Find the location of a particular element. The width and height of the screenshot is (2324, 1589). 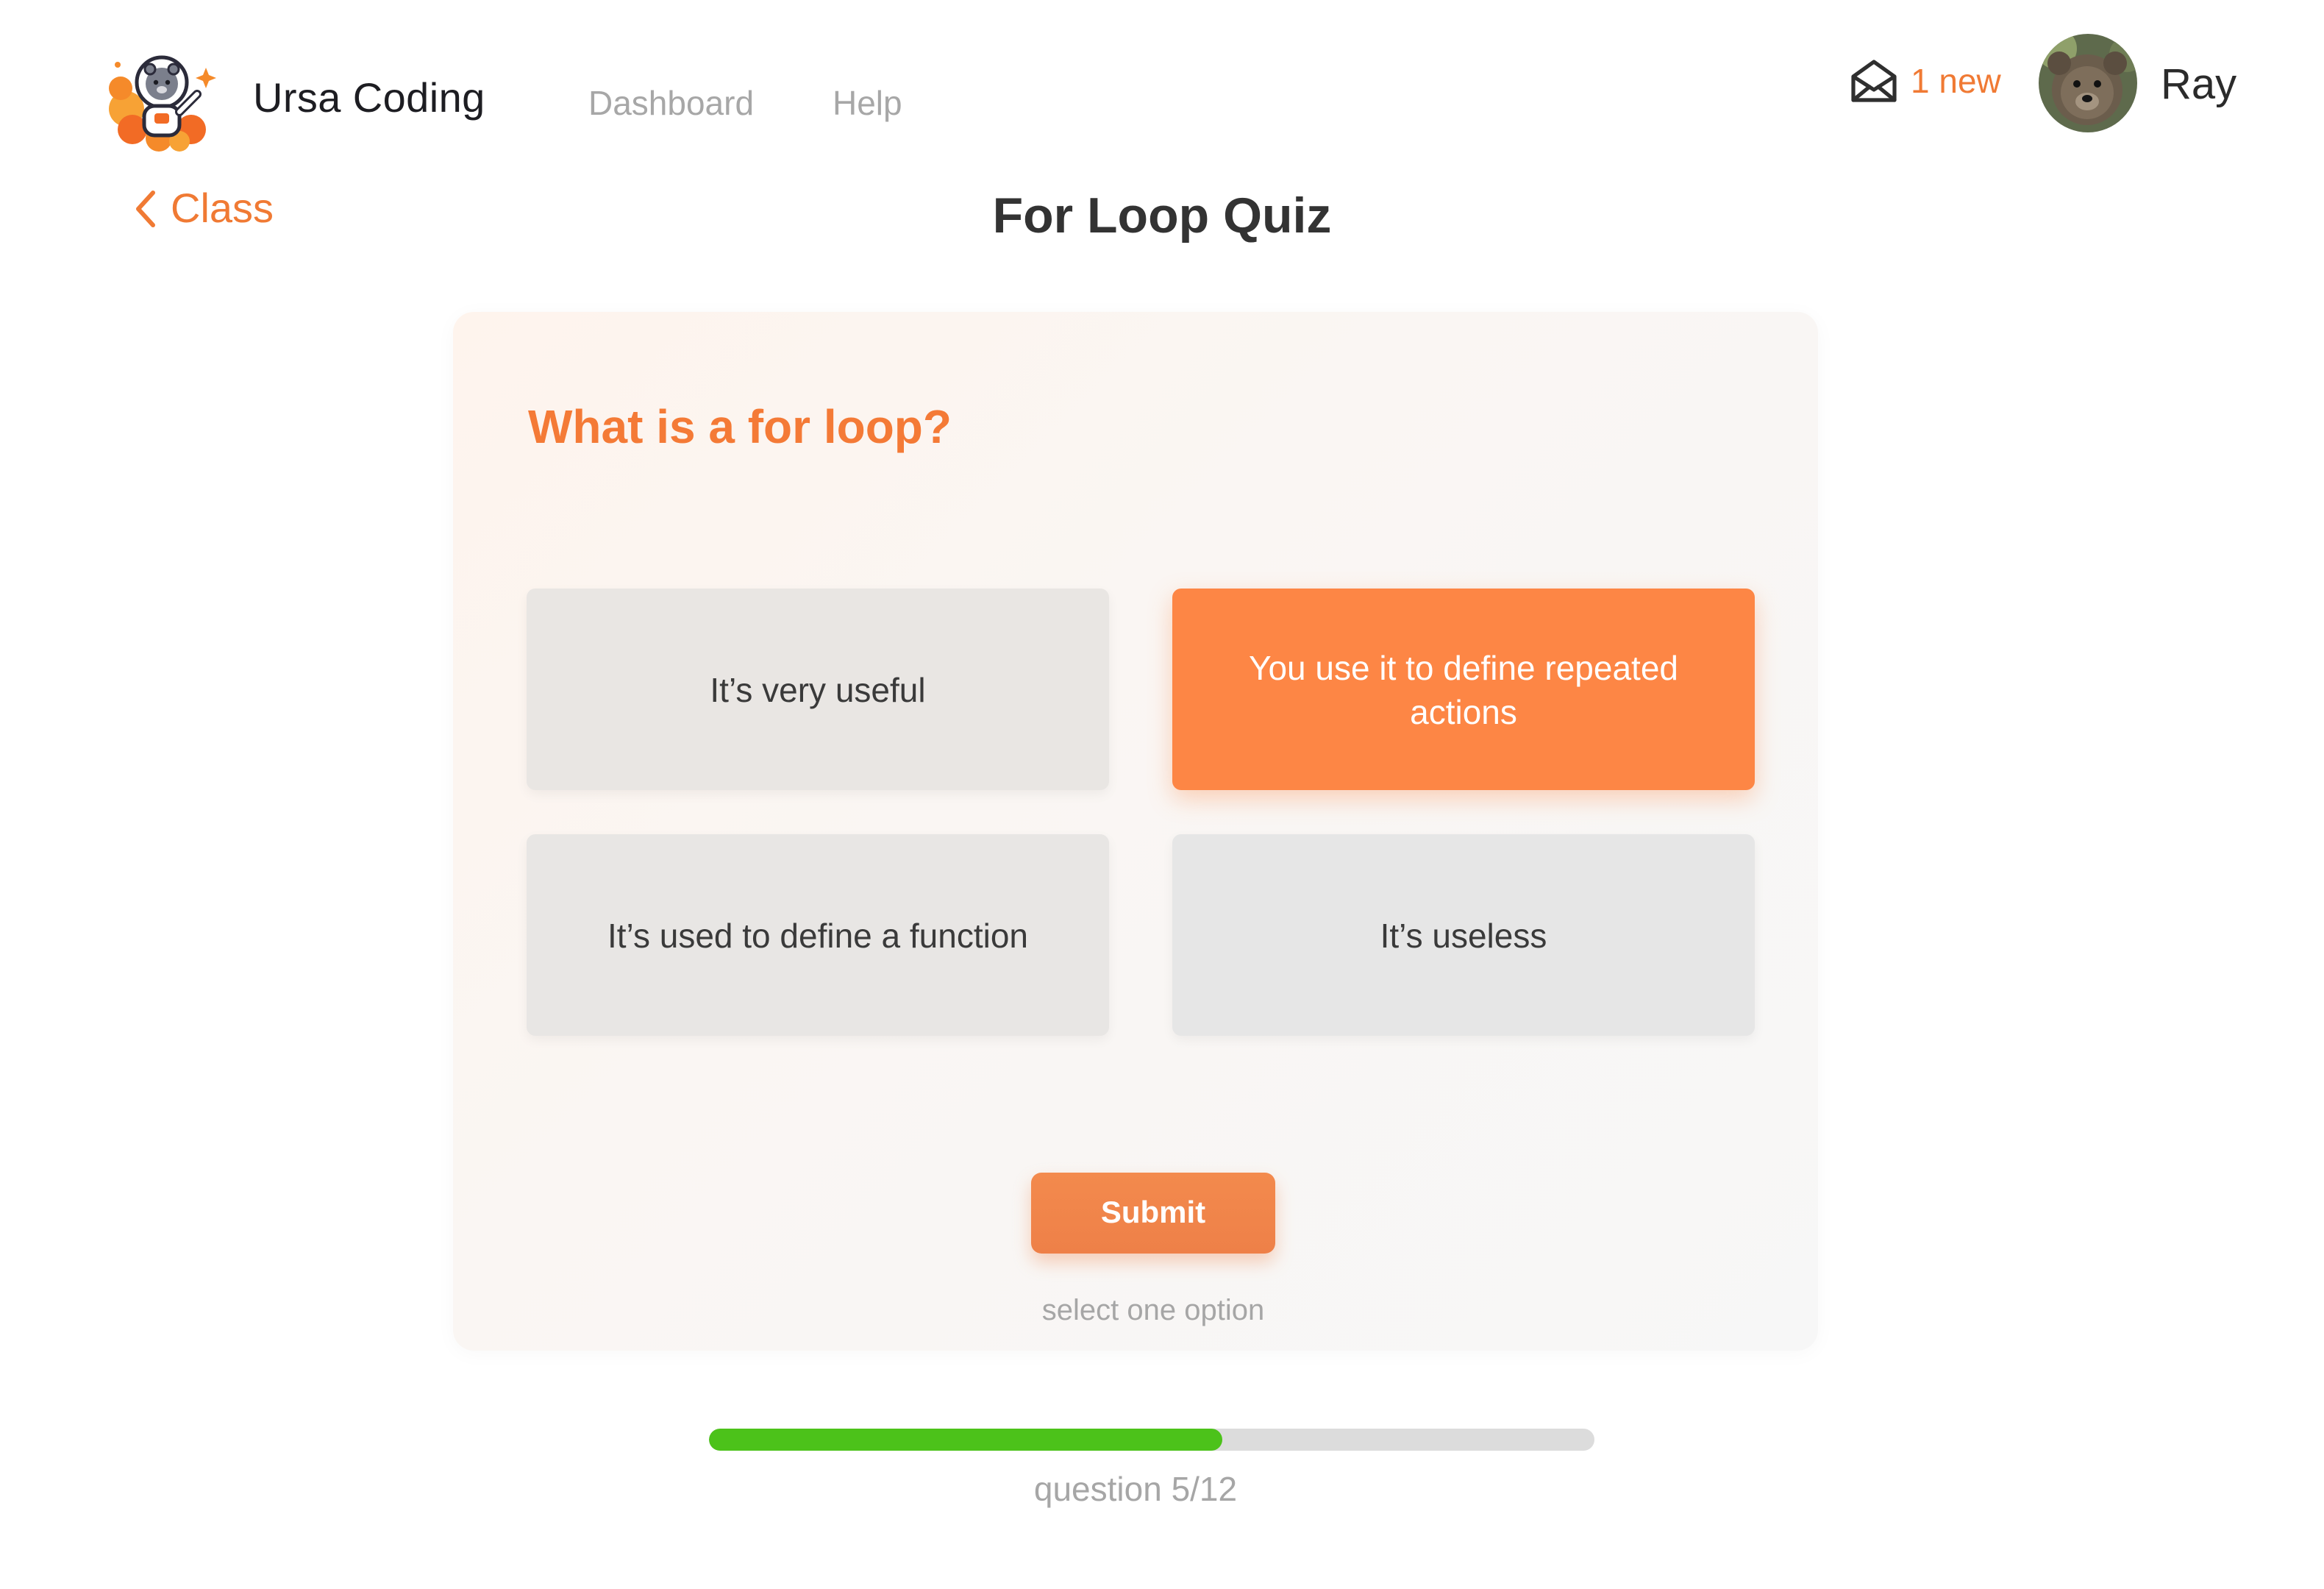

nav-dashboard-link: Dashboard is located at coordinates (671, 104).